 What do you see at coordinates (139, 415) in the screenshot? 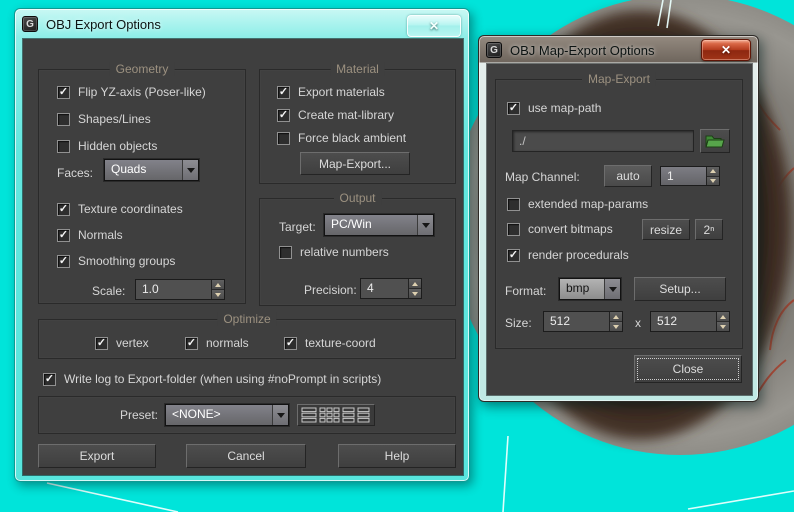
I see `preset-label: Preset:` at bounding box center [139, 415].